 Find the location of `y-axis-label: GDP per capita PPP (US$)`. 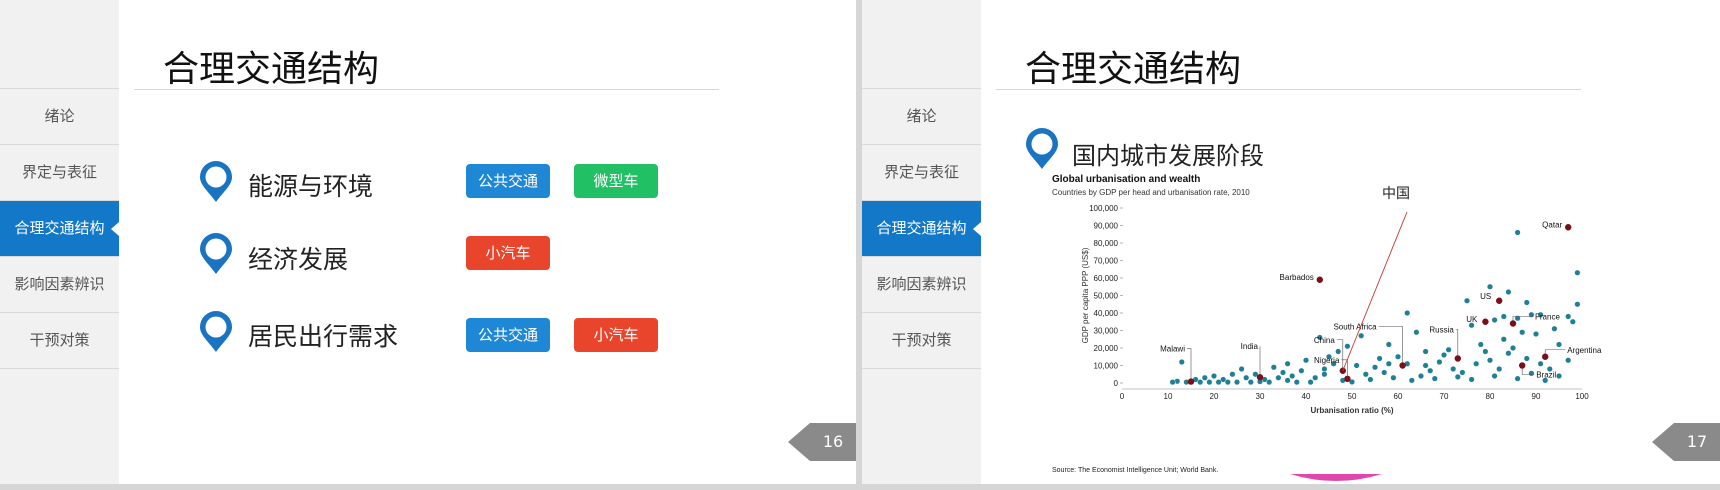

y-axis-label: GDP per capita PPP (US$) is located at coordinates (1085, 295).